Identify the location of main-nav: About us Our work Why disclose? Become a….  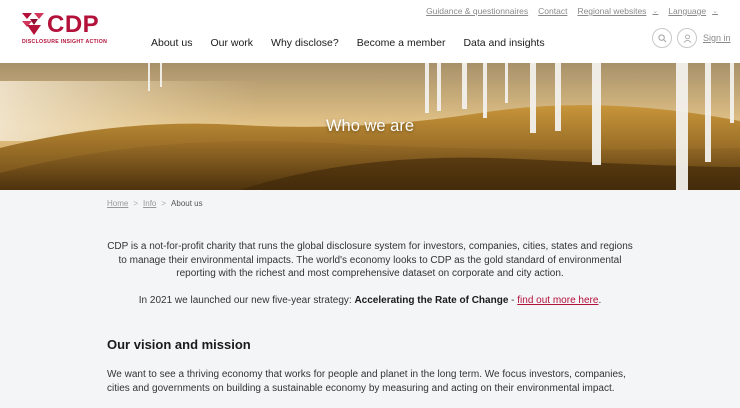
(357, 43).